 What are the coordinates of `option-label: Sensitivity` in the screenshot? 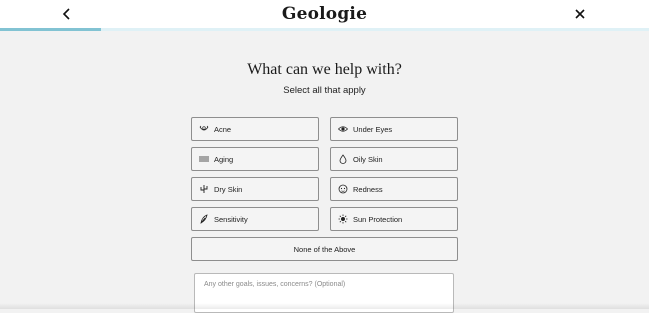 It's located at (231, 219).